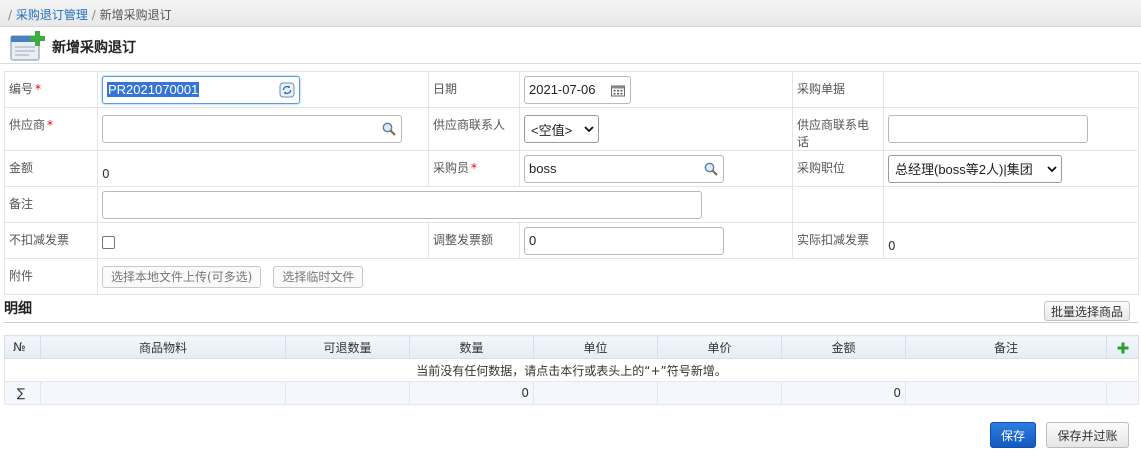 The image size is (1141, 459). I want to click on breadcrumb: / 采购退订管理 / 新增采购退订, so click(570, 13).